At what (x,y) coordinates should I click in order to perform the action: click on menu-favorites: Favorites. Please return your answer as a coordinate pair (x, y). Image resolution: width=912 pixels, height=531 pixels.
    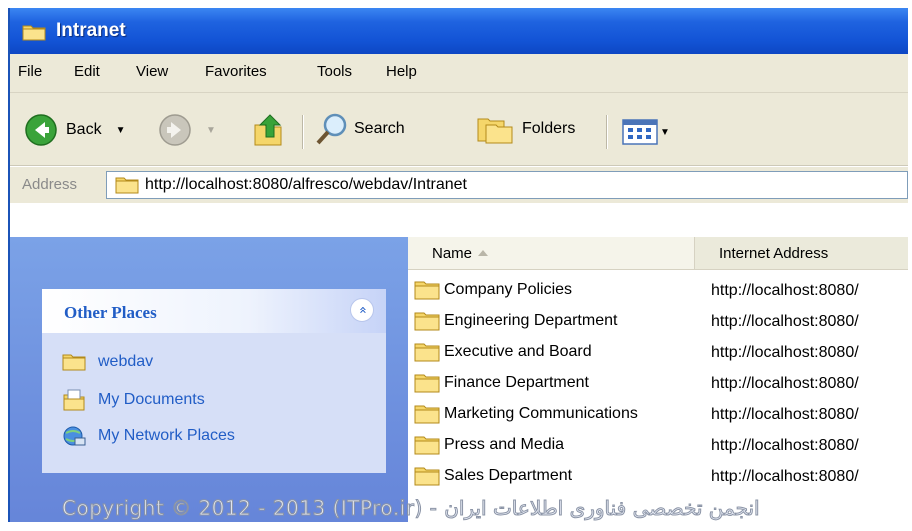
    Looking at the image, I should click on (236, 71).